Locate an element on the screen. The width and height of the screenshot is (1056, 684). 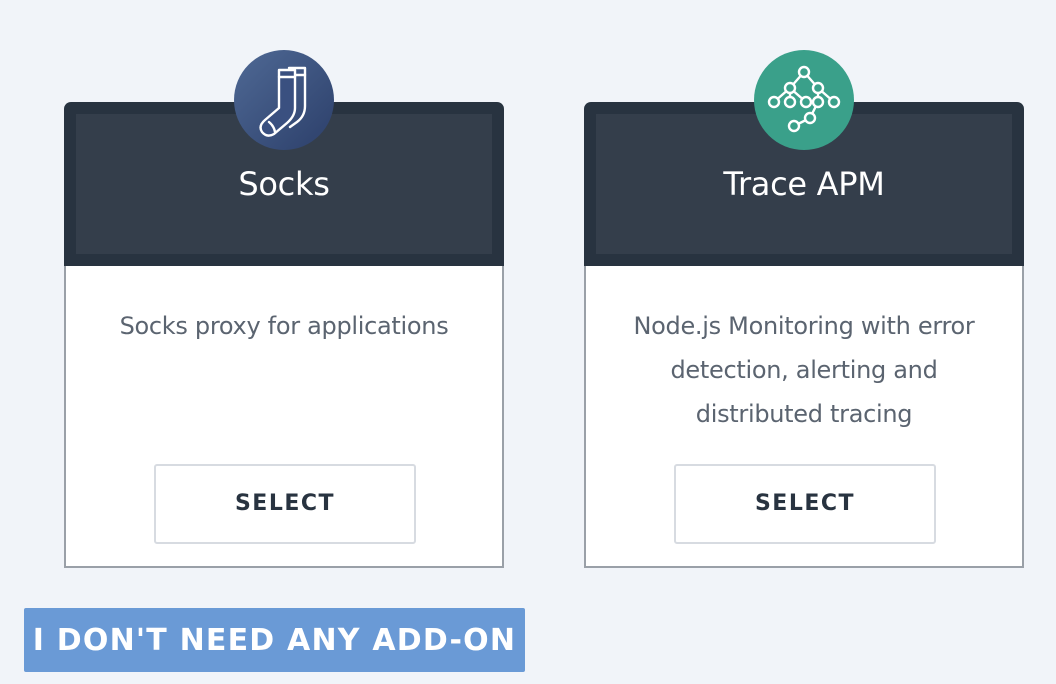
socks-icon is located at coordinates (284, 100).